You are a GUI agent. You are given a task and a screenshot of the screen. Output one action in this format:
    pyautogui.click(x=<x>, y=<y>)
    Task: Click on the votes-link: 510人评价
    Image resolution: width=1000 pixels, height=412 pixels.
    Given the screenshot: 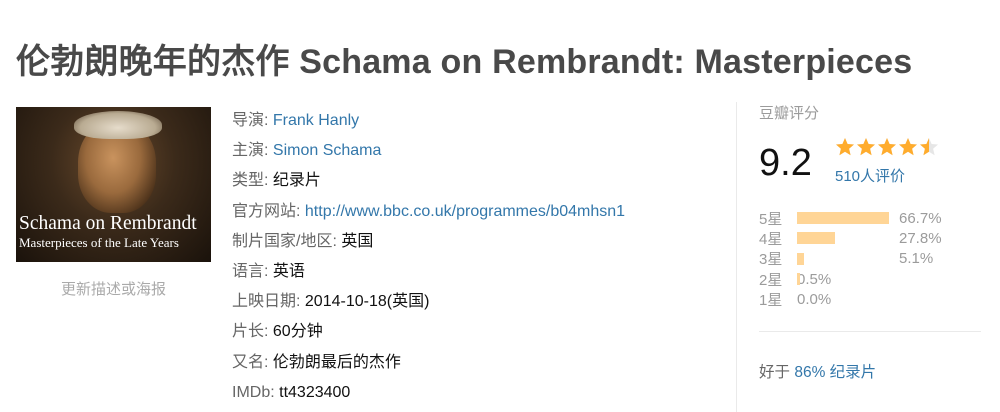 What is the action you would take?
    pyautogui.click(x=870, y=175)
    